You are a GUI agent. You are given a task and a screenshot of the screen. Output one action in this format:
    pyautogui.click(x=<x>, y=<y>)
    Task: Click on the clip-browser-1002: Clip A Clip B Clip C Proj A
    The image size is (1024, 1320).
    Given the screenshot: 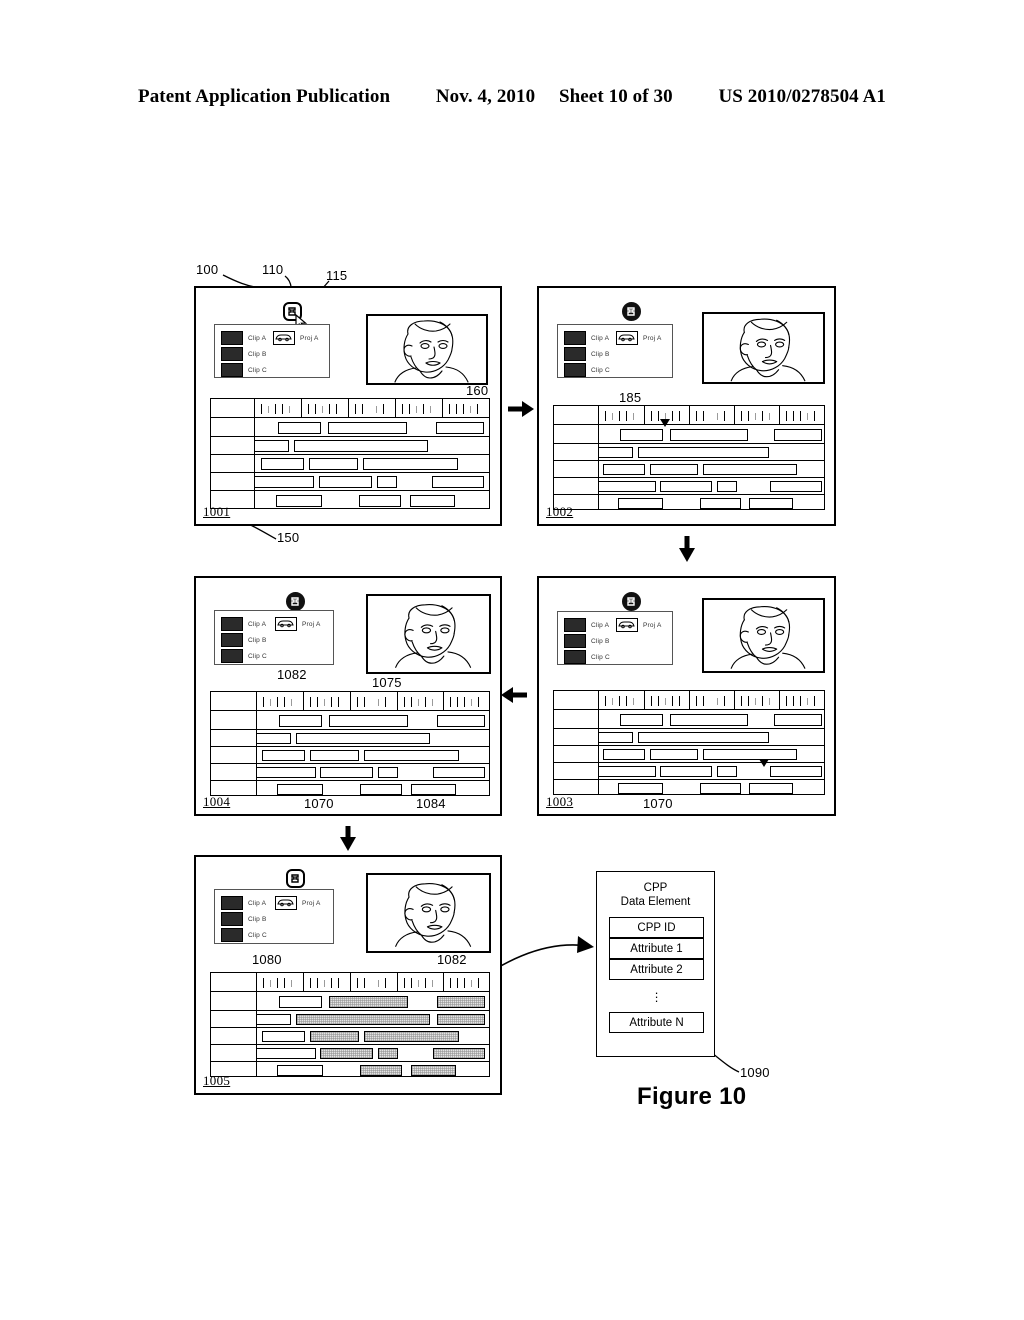 What is the action you would take?
    pyautogui.click(x=615, y=351)
    